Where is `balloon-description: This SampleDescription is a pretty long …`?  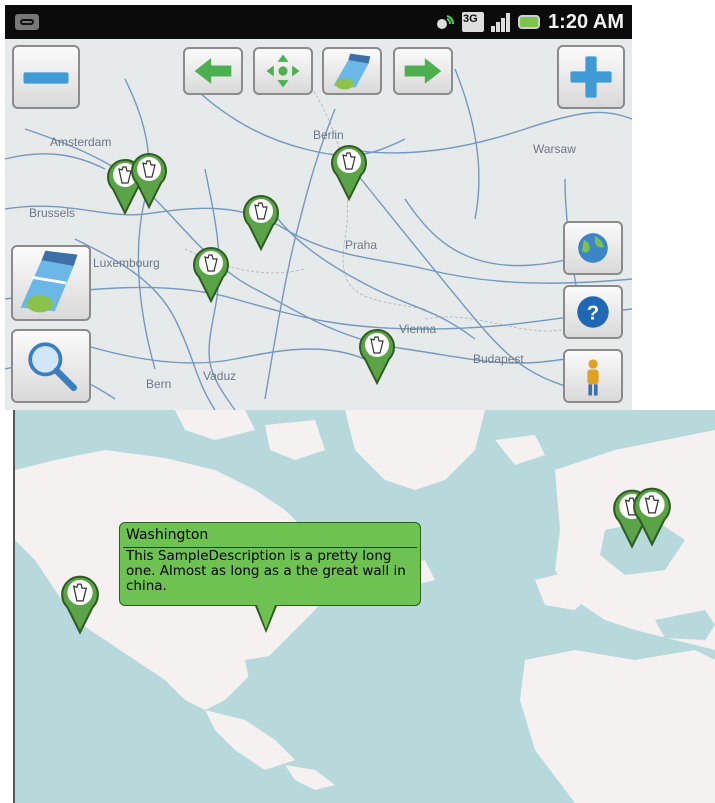 balloon-description: This SampleDescription is a pretty long … is located at coordinates (266, 571).